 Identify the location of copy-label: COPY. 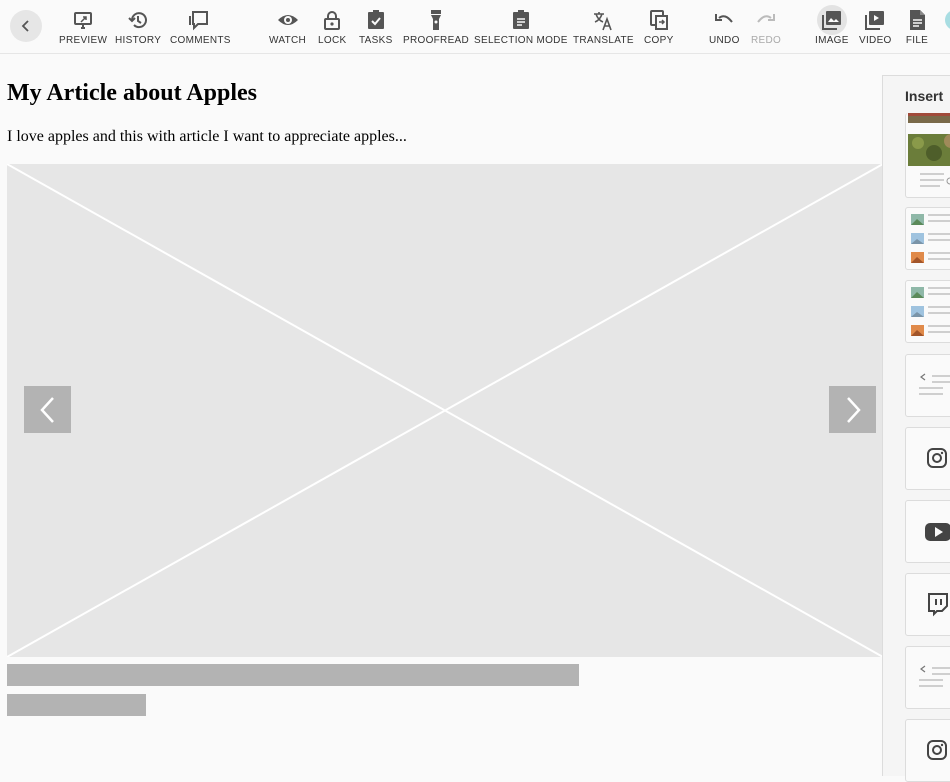
(659, 40).